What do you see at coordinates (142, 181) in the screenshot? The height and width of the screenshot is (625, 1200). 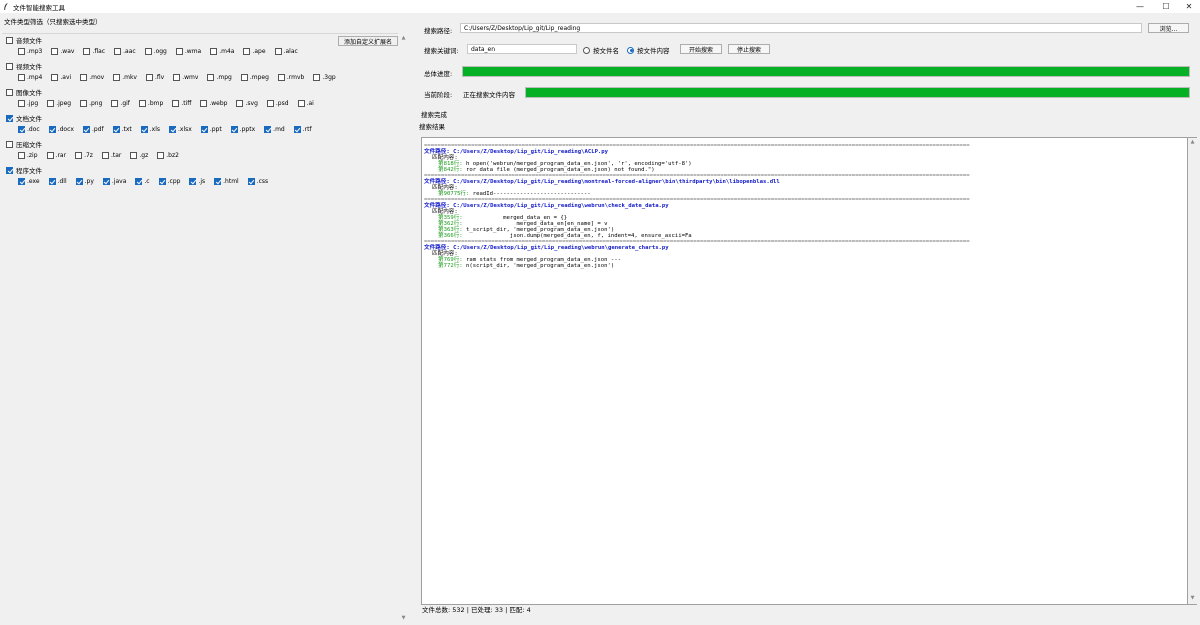 I see `extension-checkbox: .c` at bounding box center [142, 181].